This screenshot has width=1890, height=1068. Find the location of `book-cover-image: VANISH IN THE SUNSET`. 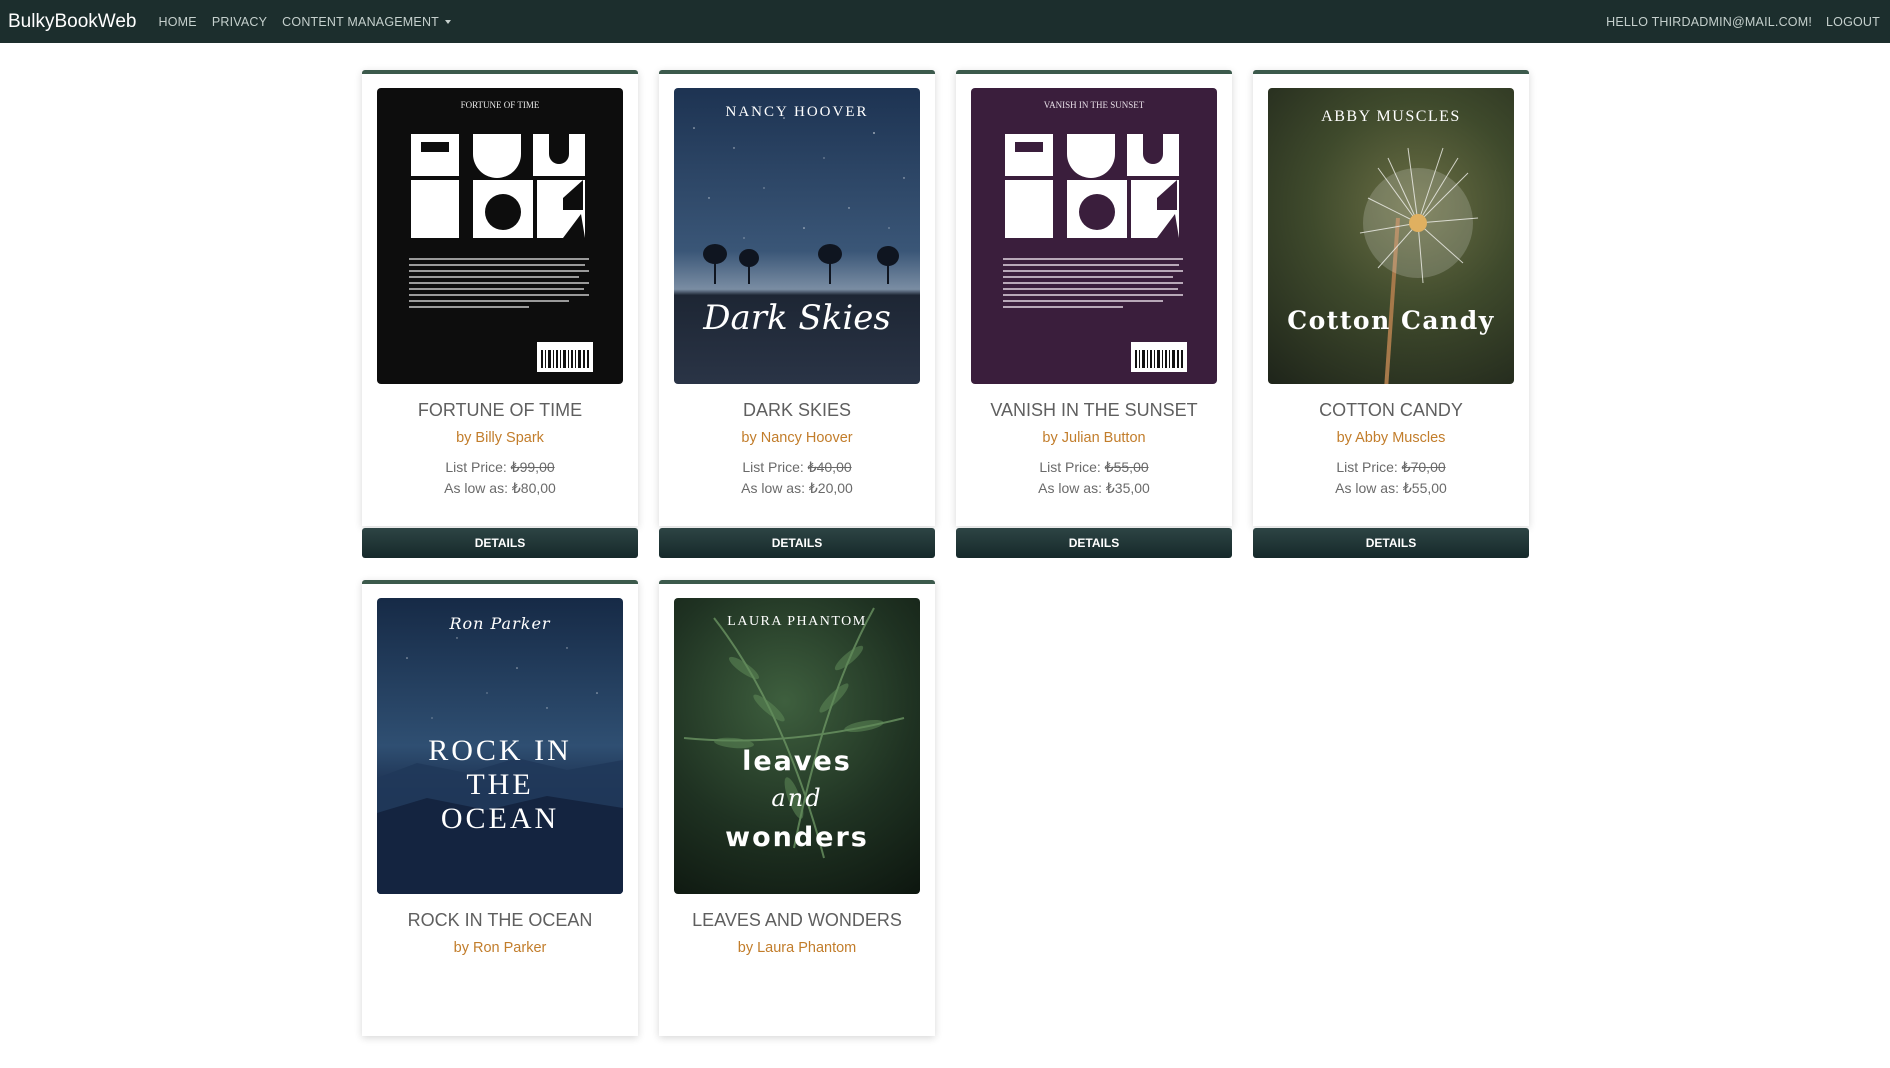

book-cover-image: VANISH IN THE SUNSET is located at coordinates (1094, 236).